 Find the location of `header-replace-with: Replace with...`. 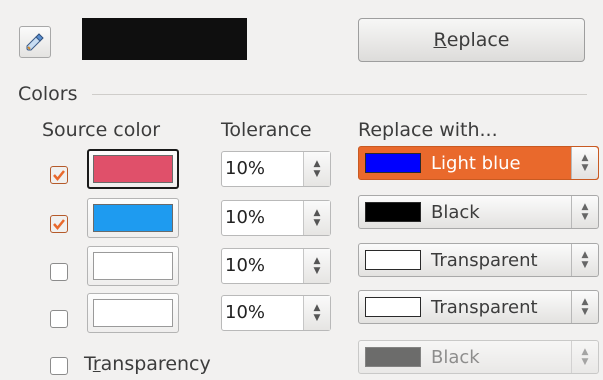

header-replace-with: Replace with... is located at coordinates (428, 130).